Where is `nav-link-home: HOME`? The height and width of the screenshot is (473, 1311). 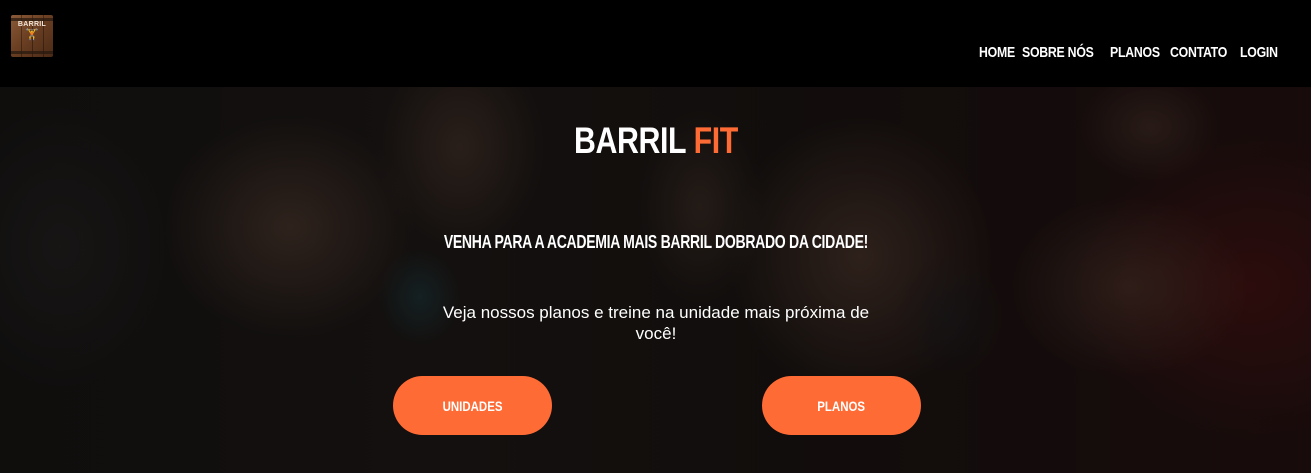 nav-link-home: HOME is located at coordinates (997, 52).